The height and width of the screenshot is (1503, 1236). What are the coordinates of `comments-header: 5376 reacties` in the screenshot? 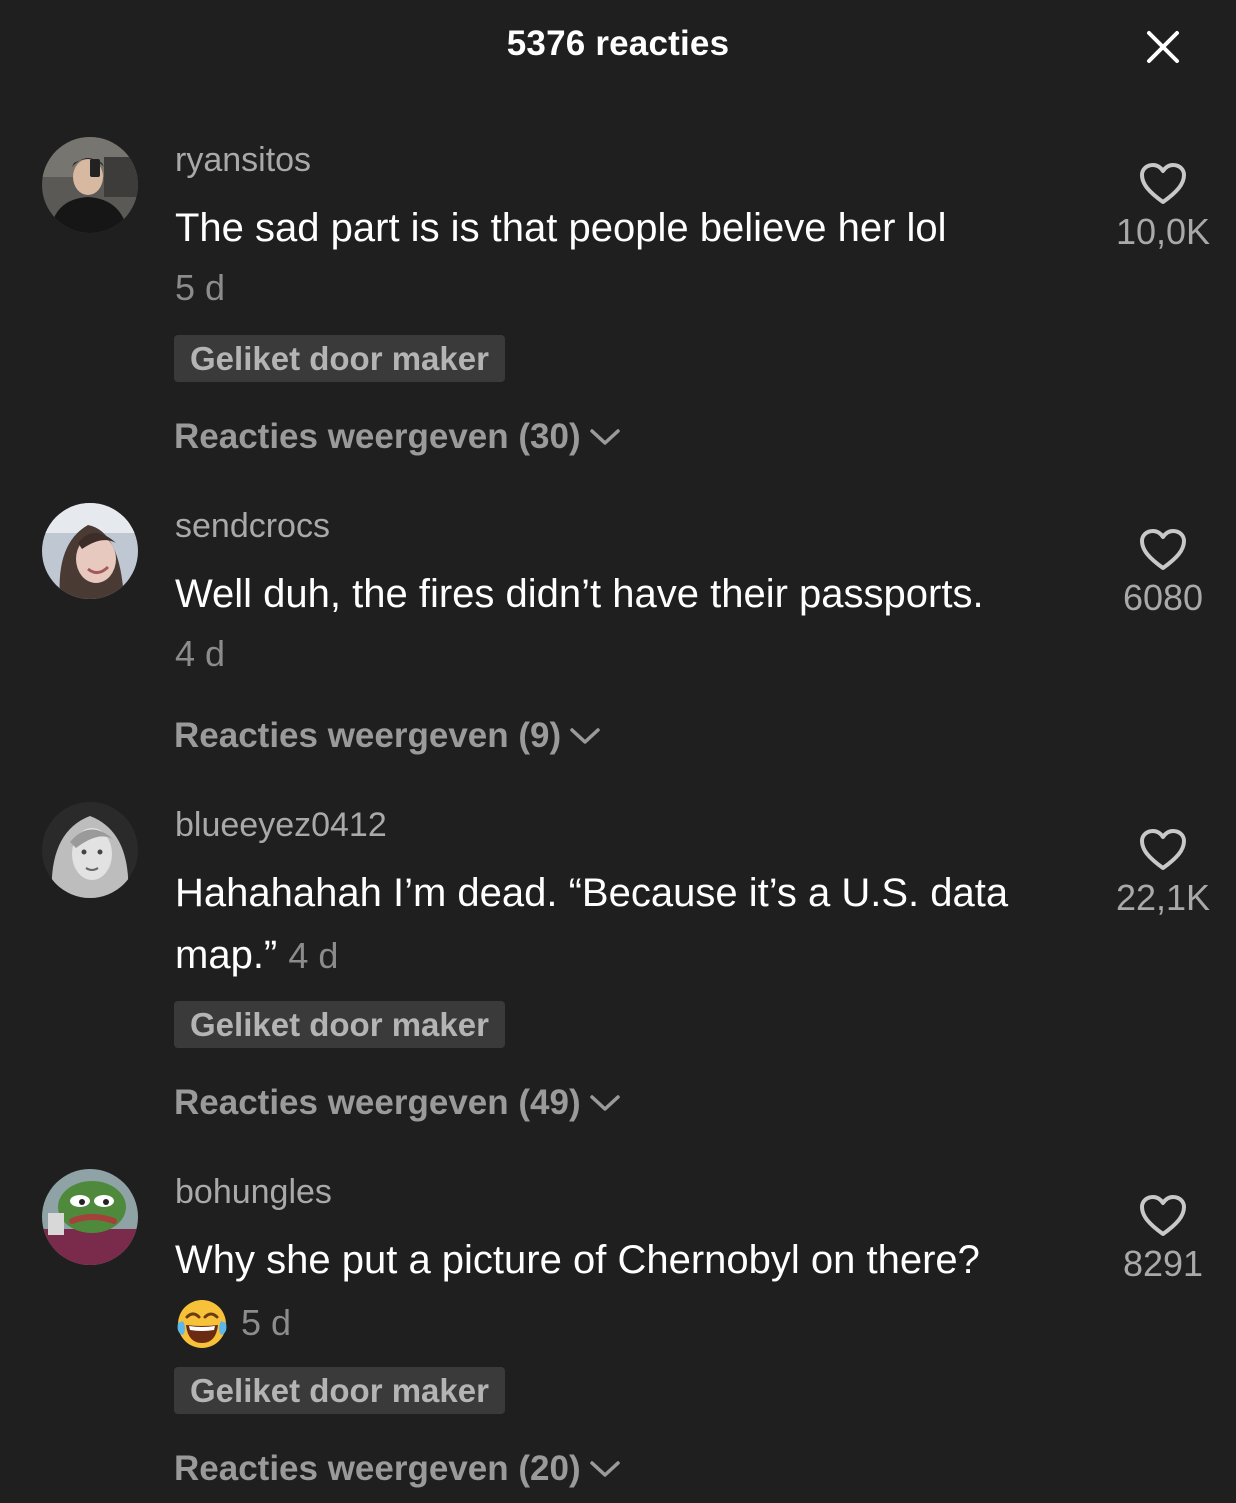 It's located at (618, 47).